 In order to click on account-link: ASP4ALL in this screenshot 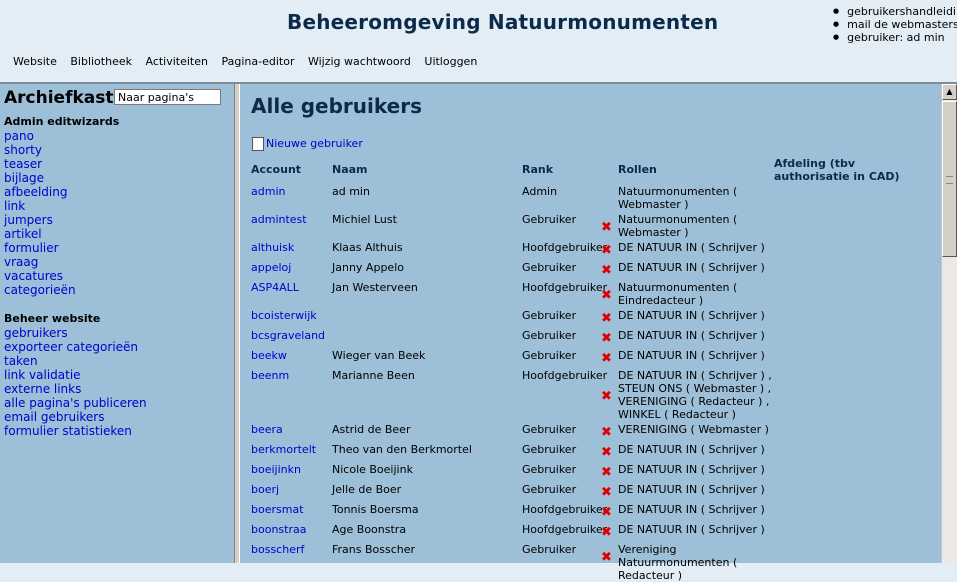, I will do `click(275, 287)`.